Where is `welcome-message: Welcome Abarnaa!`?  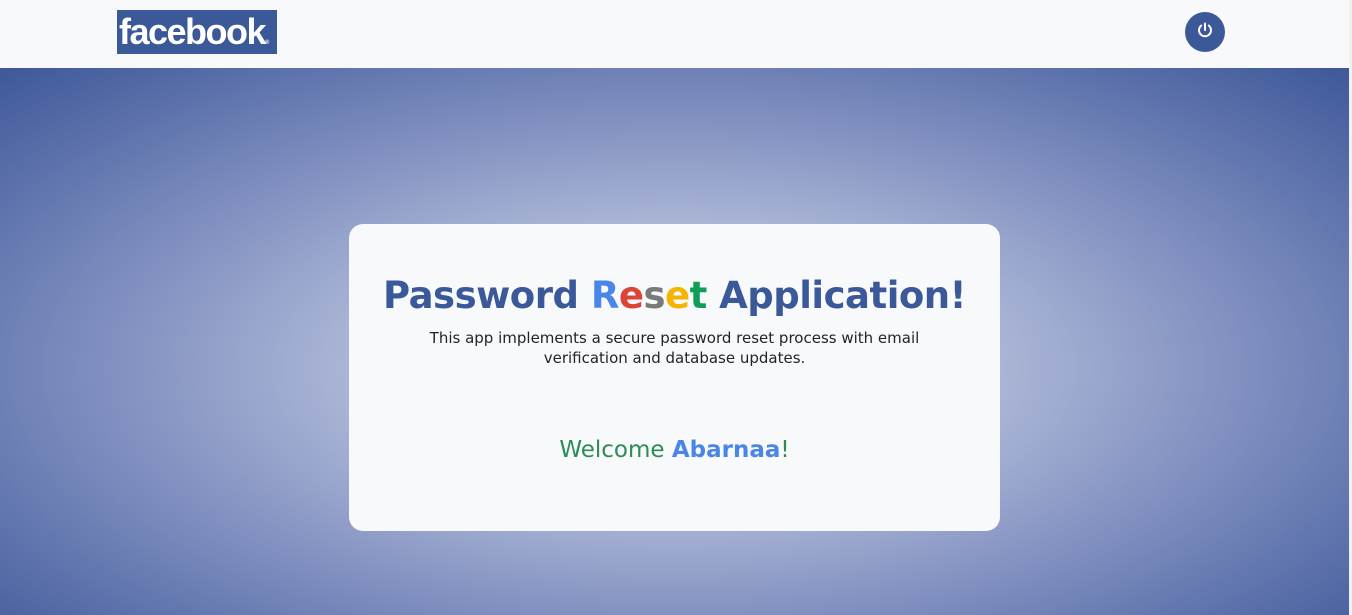 welcome-message: Welcome Abarnaa! is located at coordinates (674, 450).